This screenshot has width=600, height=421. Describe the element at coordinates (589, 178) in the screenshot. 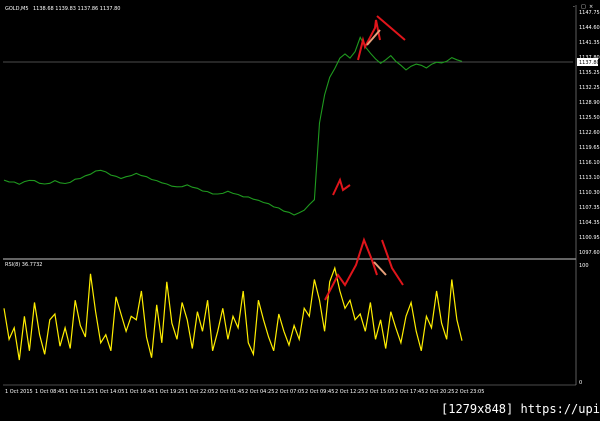

I see `price-axis-tick-label: 1113.10` at that location.